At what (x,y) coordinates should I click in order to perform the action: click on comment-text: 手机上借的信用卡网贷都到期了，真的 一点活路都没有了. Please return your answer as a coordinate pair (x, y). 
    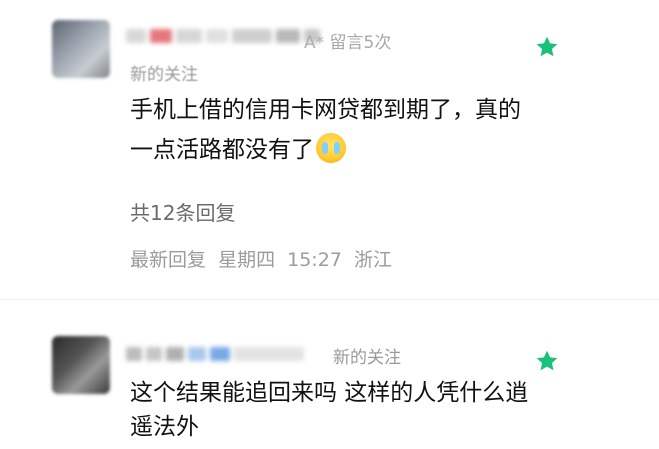
    Looking at the image, I should click on (325, 130).